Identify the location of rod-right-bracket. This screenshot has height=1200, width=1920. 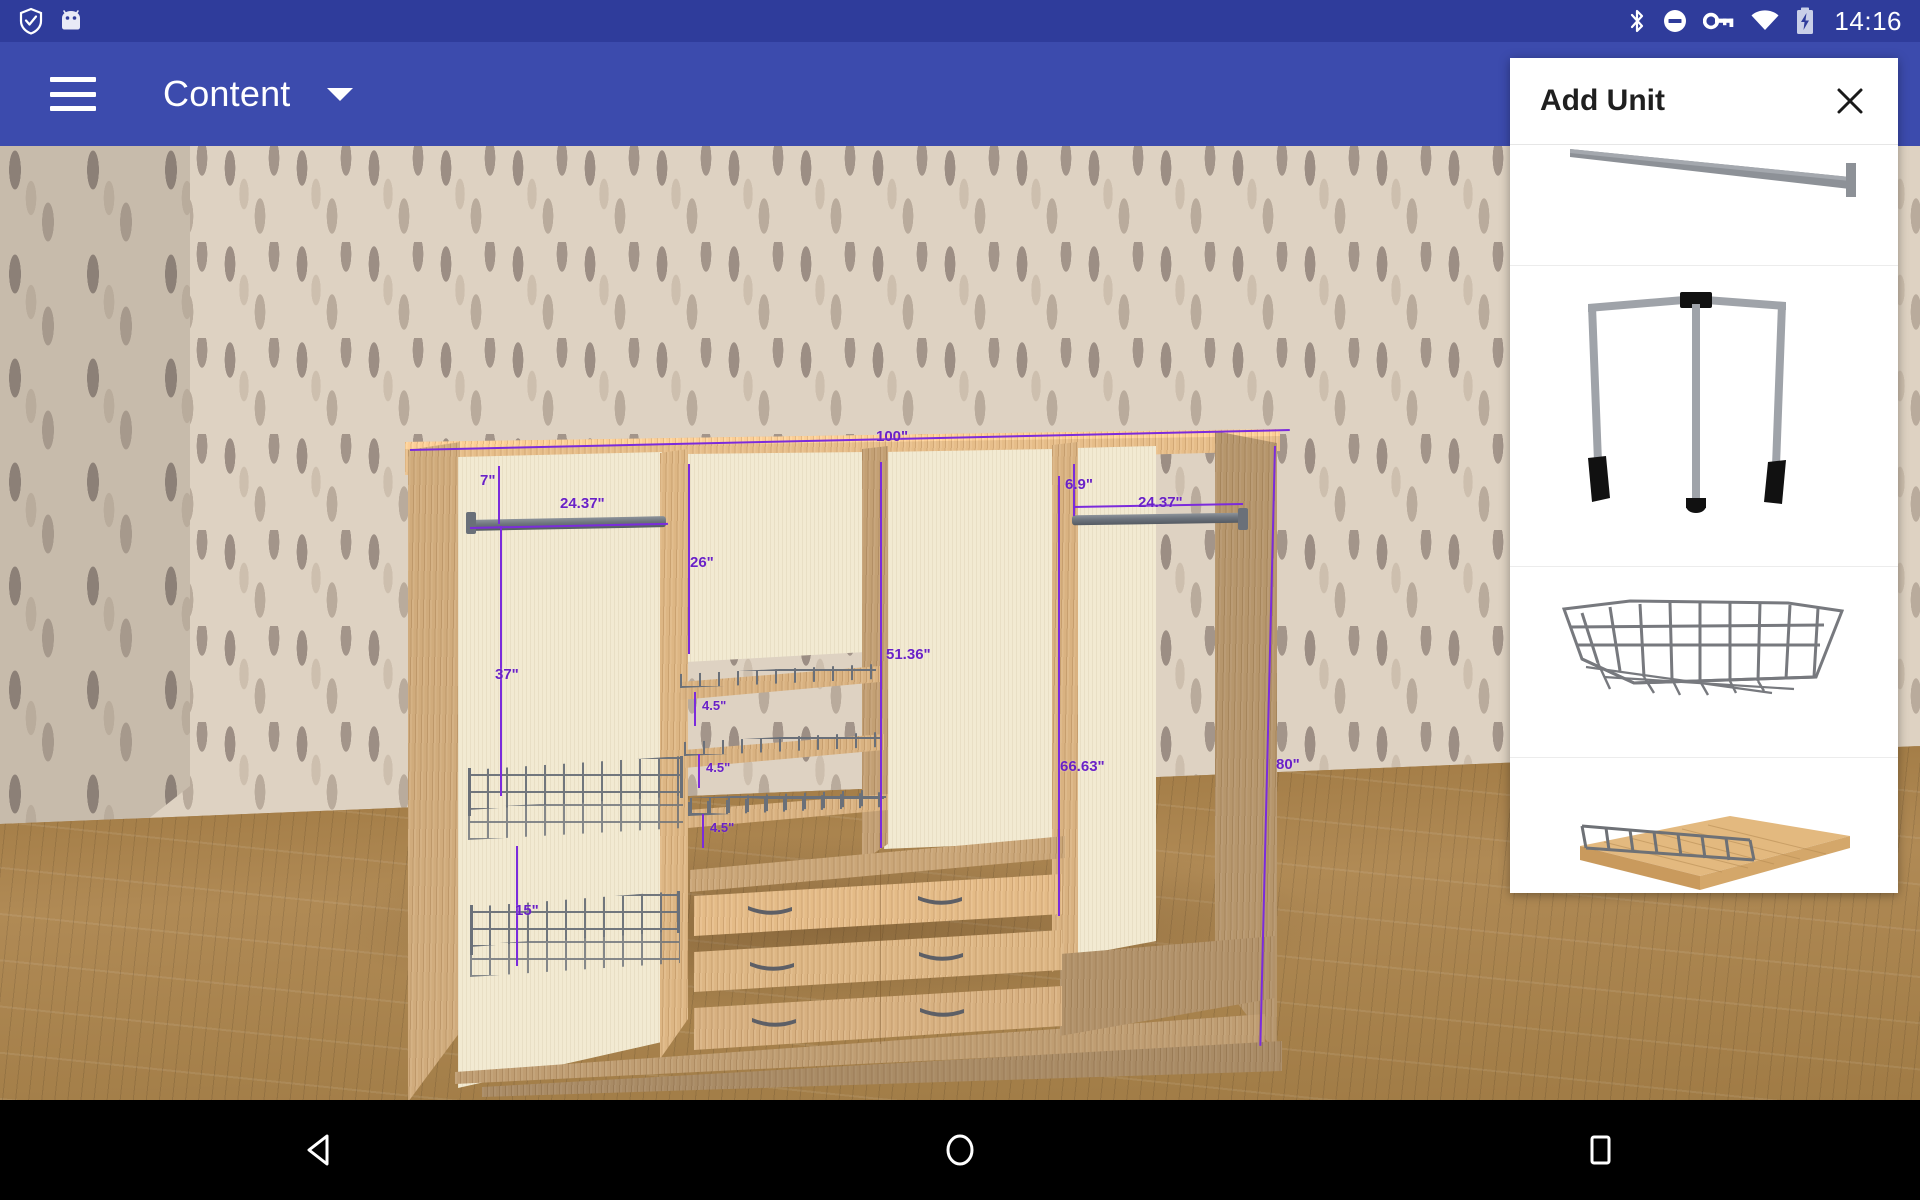
(1243, 519).